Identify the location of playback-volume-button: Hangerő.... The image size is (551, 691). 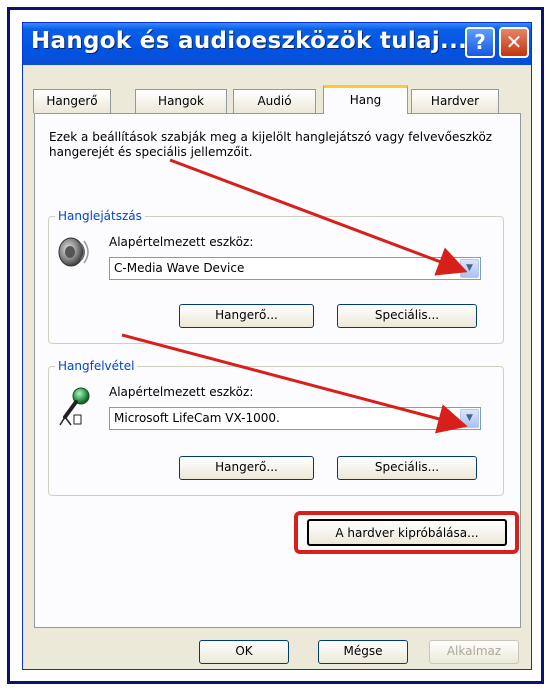
(246, 316).